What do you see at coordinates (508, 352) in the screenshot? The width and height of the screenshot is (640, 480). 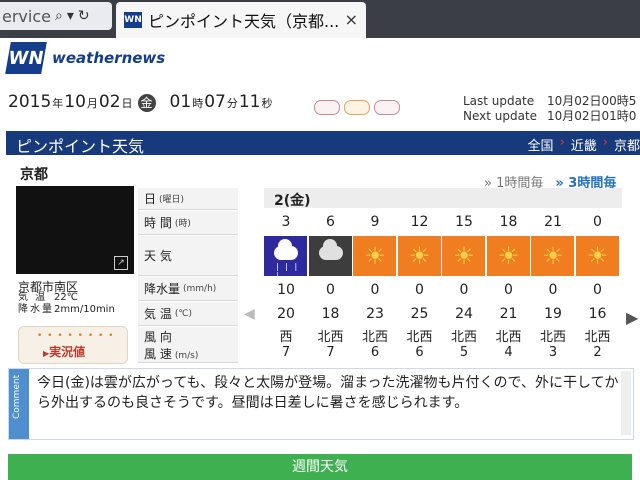 I see `wind-speed: 4` at bounding box center [508, 352].